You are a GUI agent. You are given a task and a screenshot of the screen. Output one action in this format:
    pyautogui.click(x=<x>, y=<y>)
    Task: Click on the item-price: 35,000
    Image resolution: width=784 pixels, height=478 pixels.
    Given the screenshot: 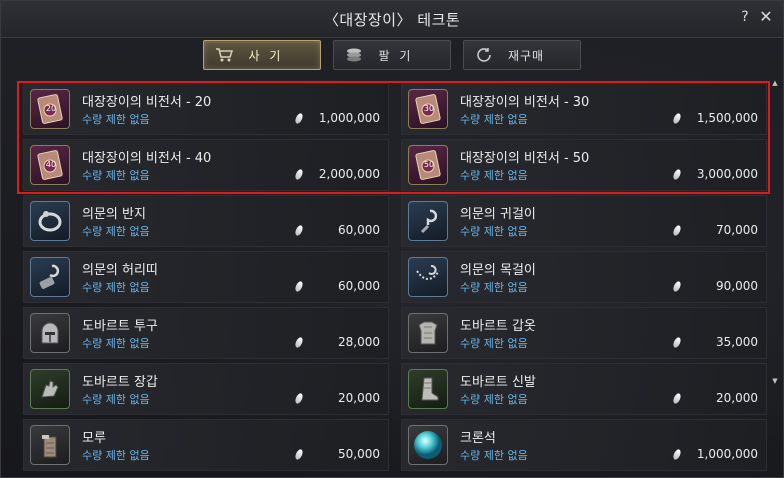 What is the action you would take?
    pyautogui.click(x=737, y=342)
    